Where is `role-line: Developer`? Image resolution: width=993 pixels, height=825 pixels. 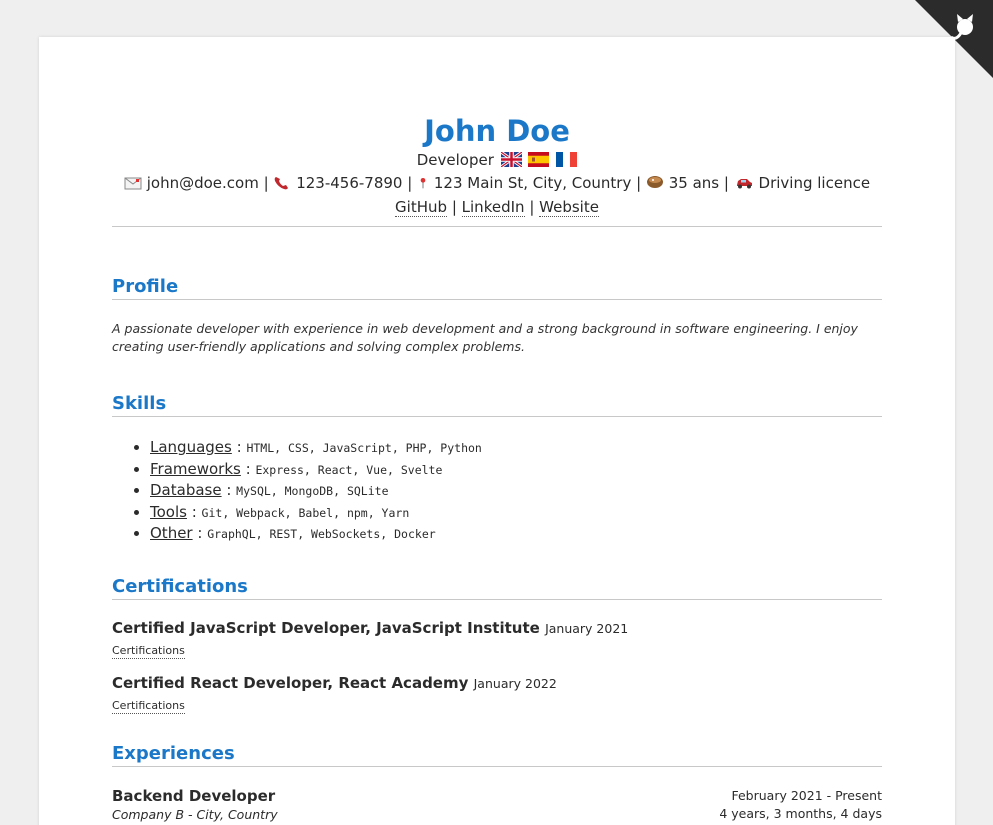
role-line: Developer is located at coordinates (497, 160).